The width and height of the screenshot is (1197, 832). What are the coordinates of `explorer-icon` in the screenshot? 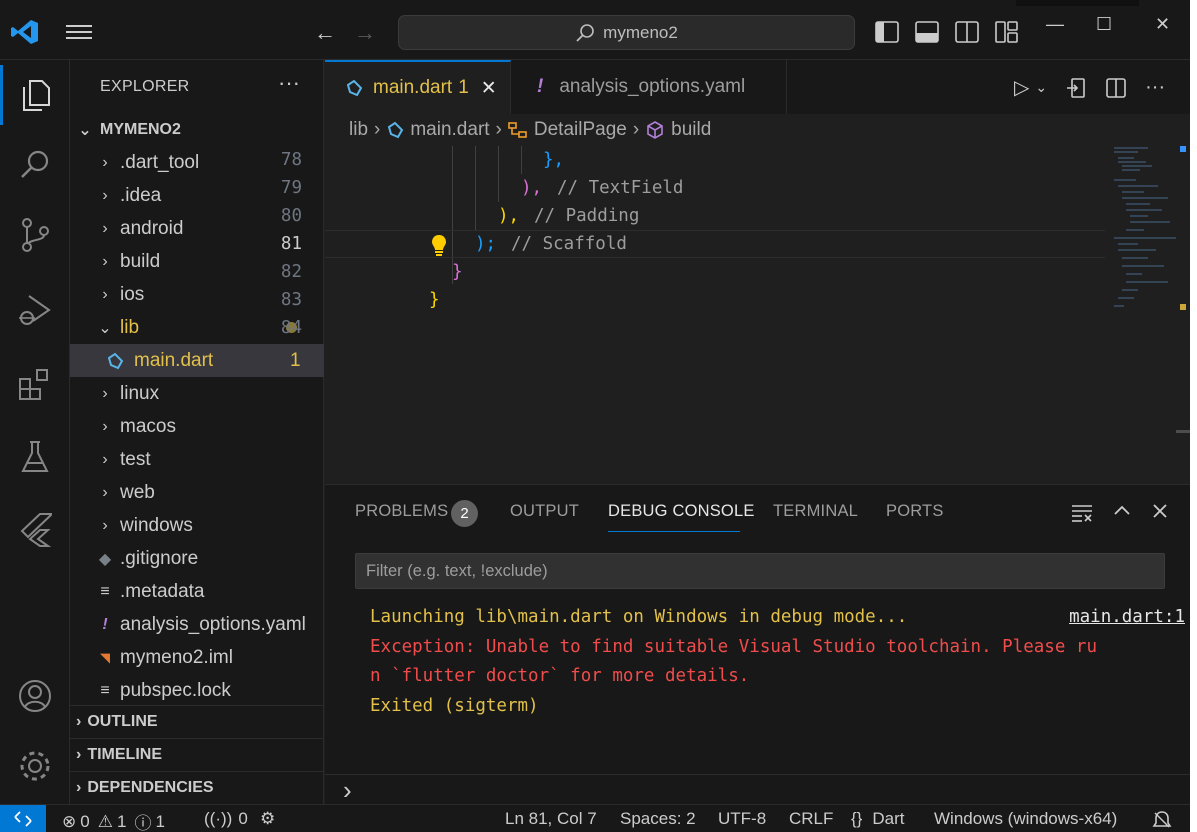 It's located at (35, 95).